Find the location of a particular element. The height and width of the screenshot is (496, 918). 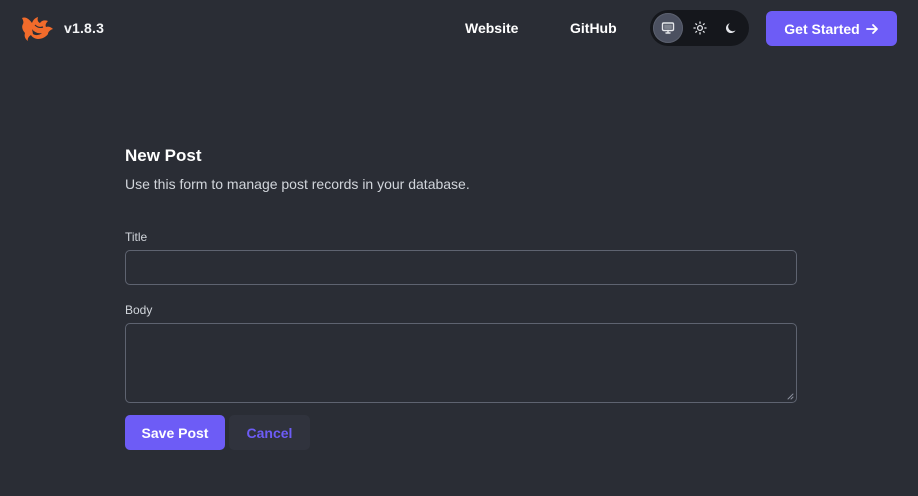

cancel-button: Cancel is located at coordinates (269, 432).